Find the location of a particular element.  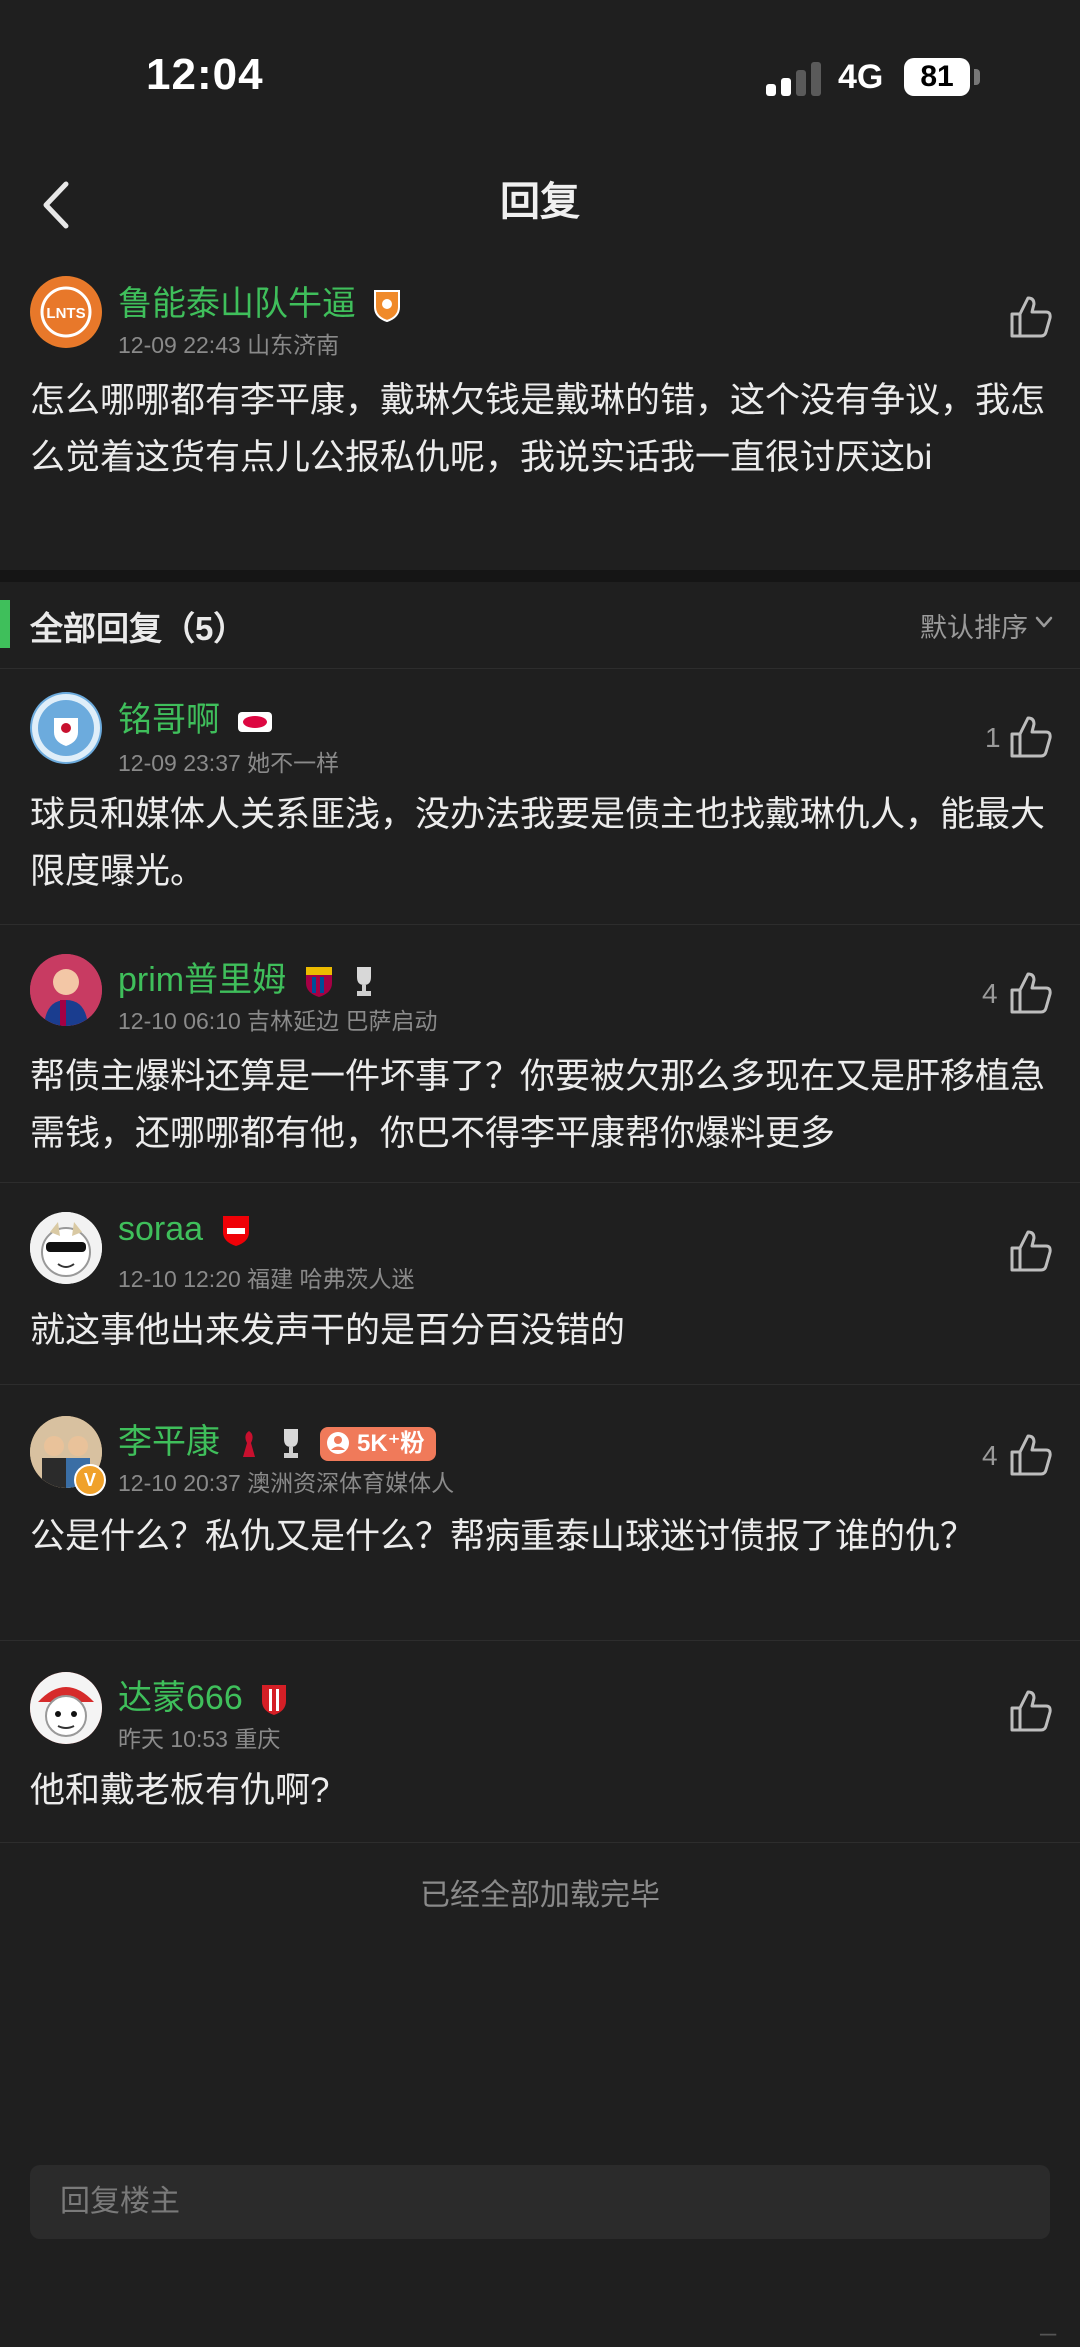

username-text: prim普里姆 is located at coordinates (202, 980).